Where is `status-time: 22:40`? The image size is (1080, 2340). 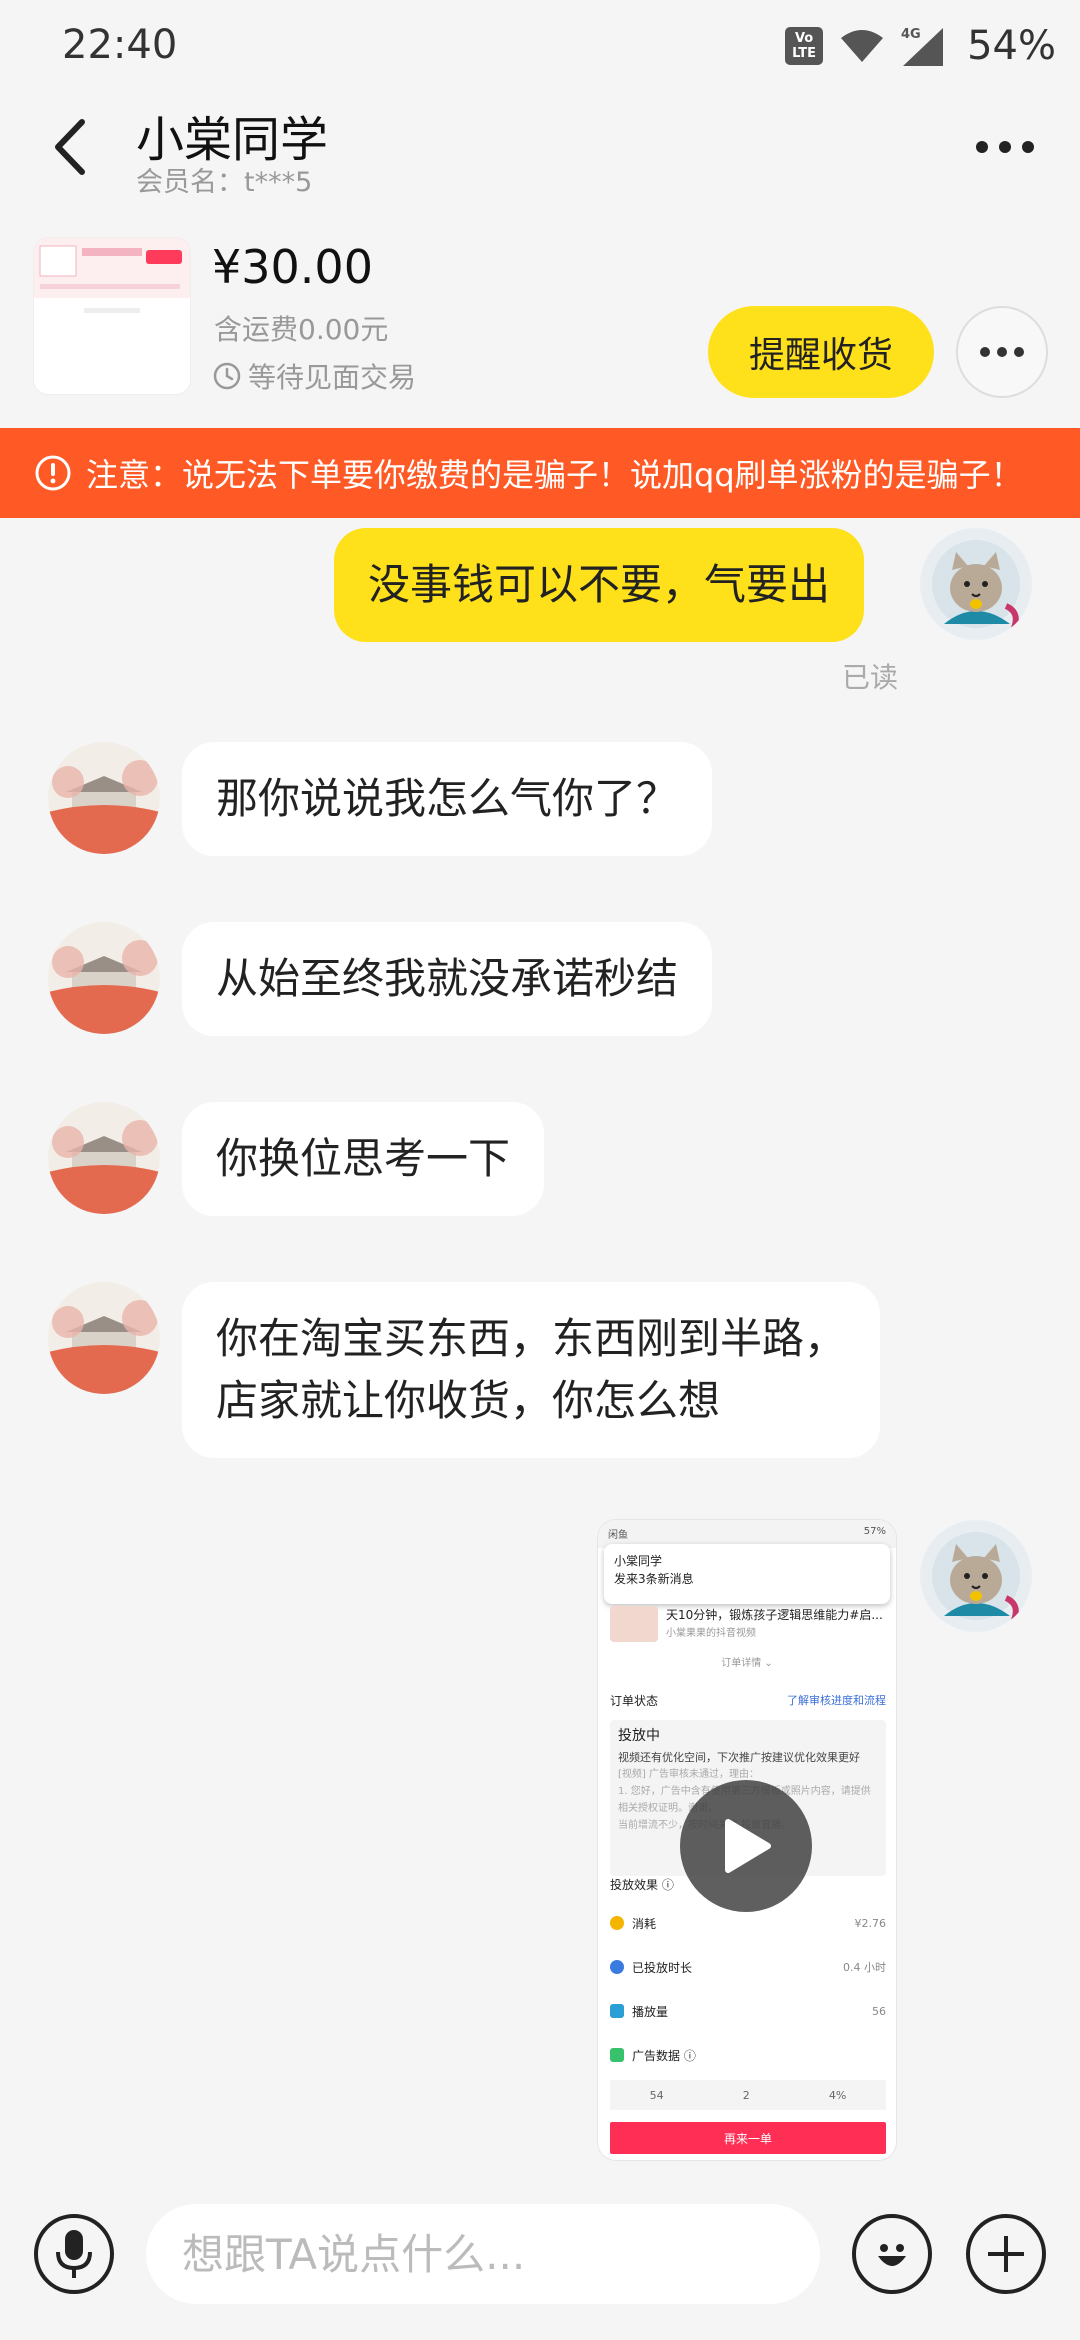
status-time: 22:40 is located at coordinates (120, 45).